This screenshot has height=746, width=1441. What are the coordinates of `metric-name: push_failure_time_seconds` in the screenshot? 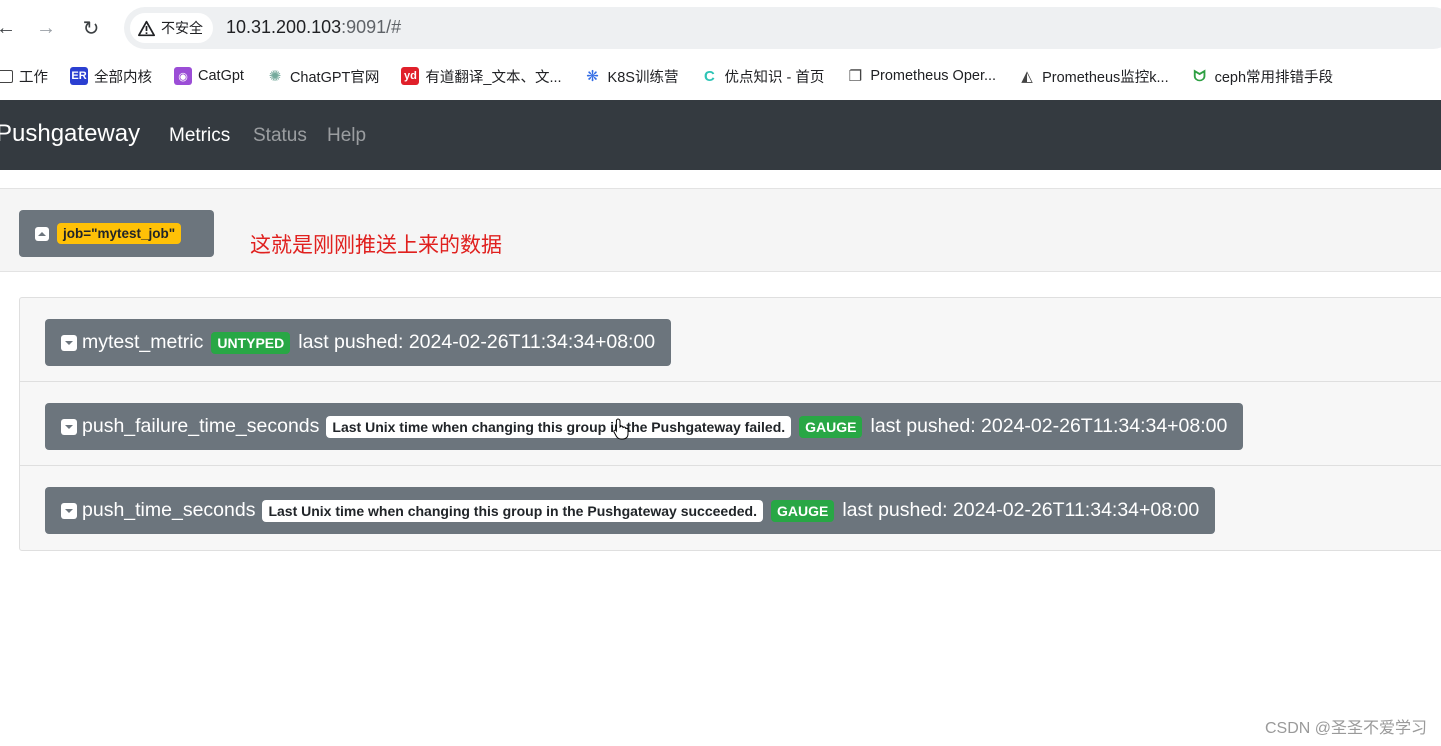 It's located at (201, 426).